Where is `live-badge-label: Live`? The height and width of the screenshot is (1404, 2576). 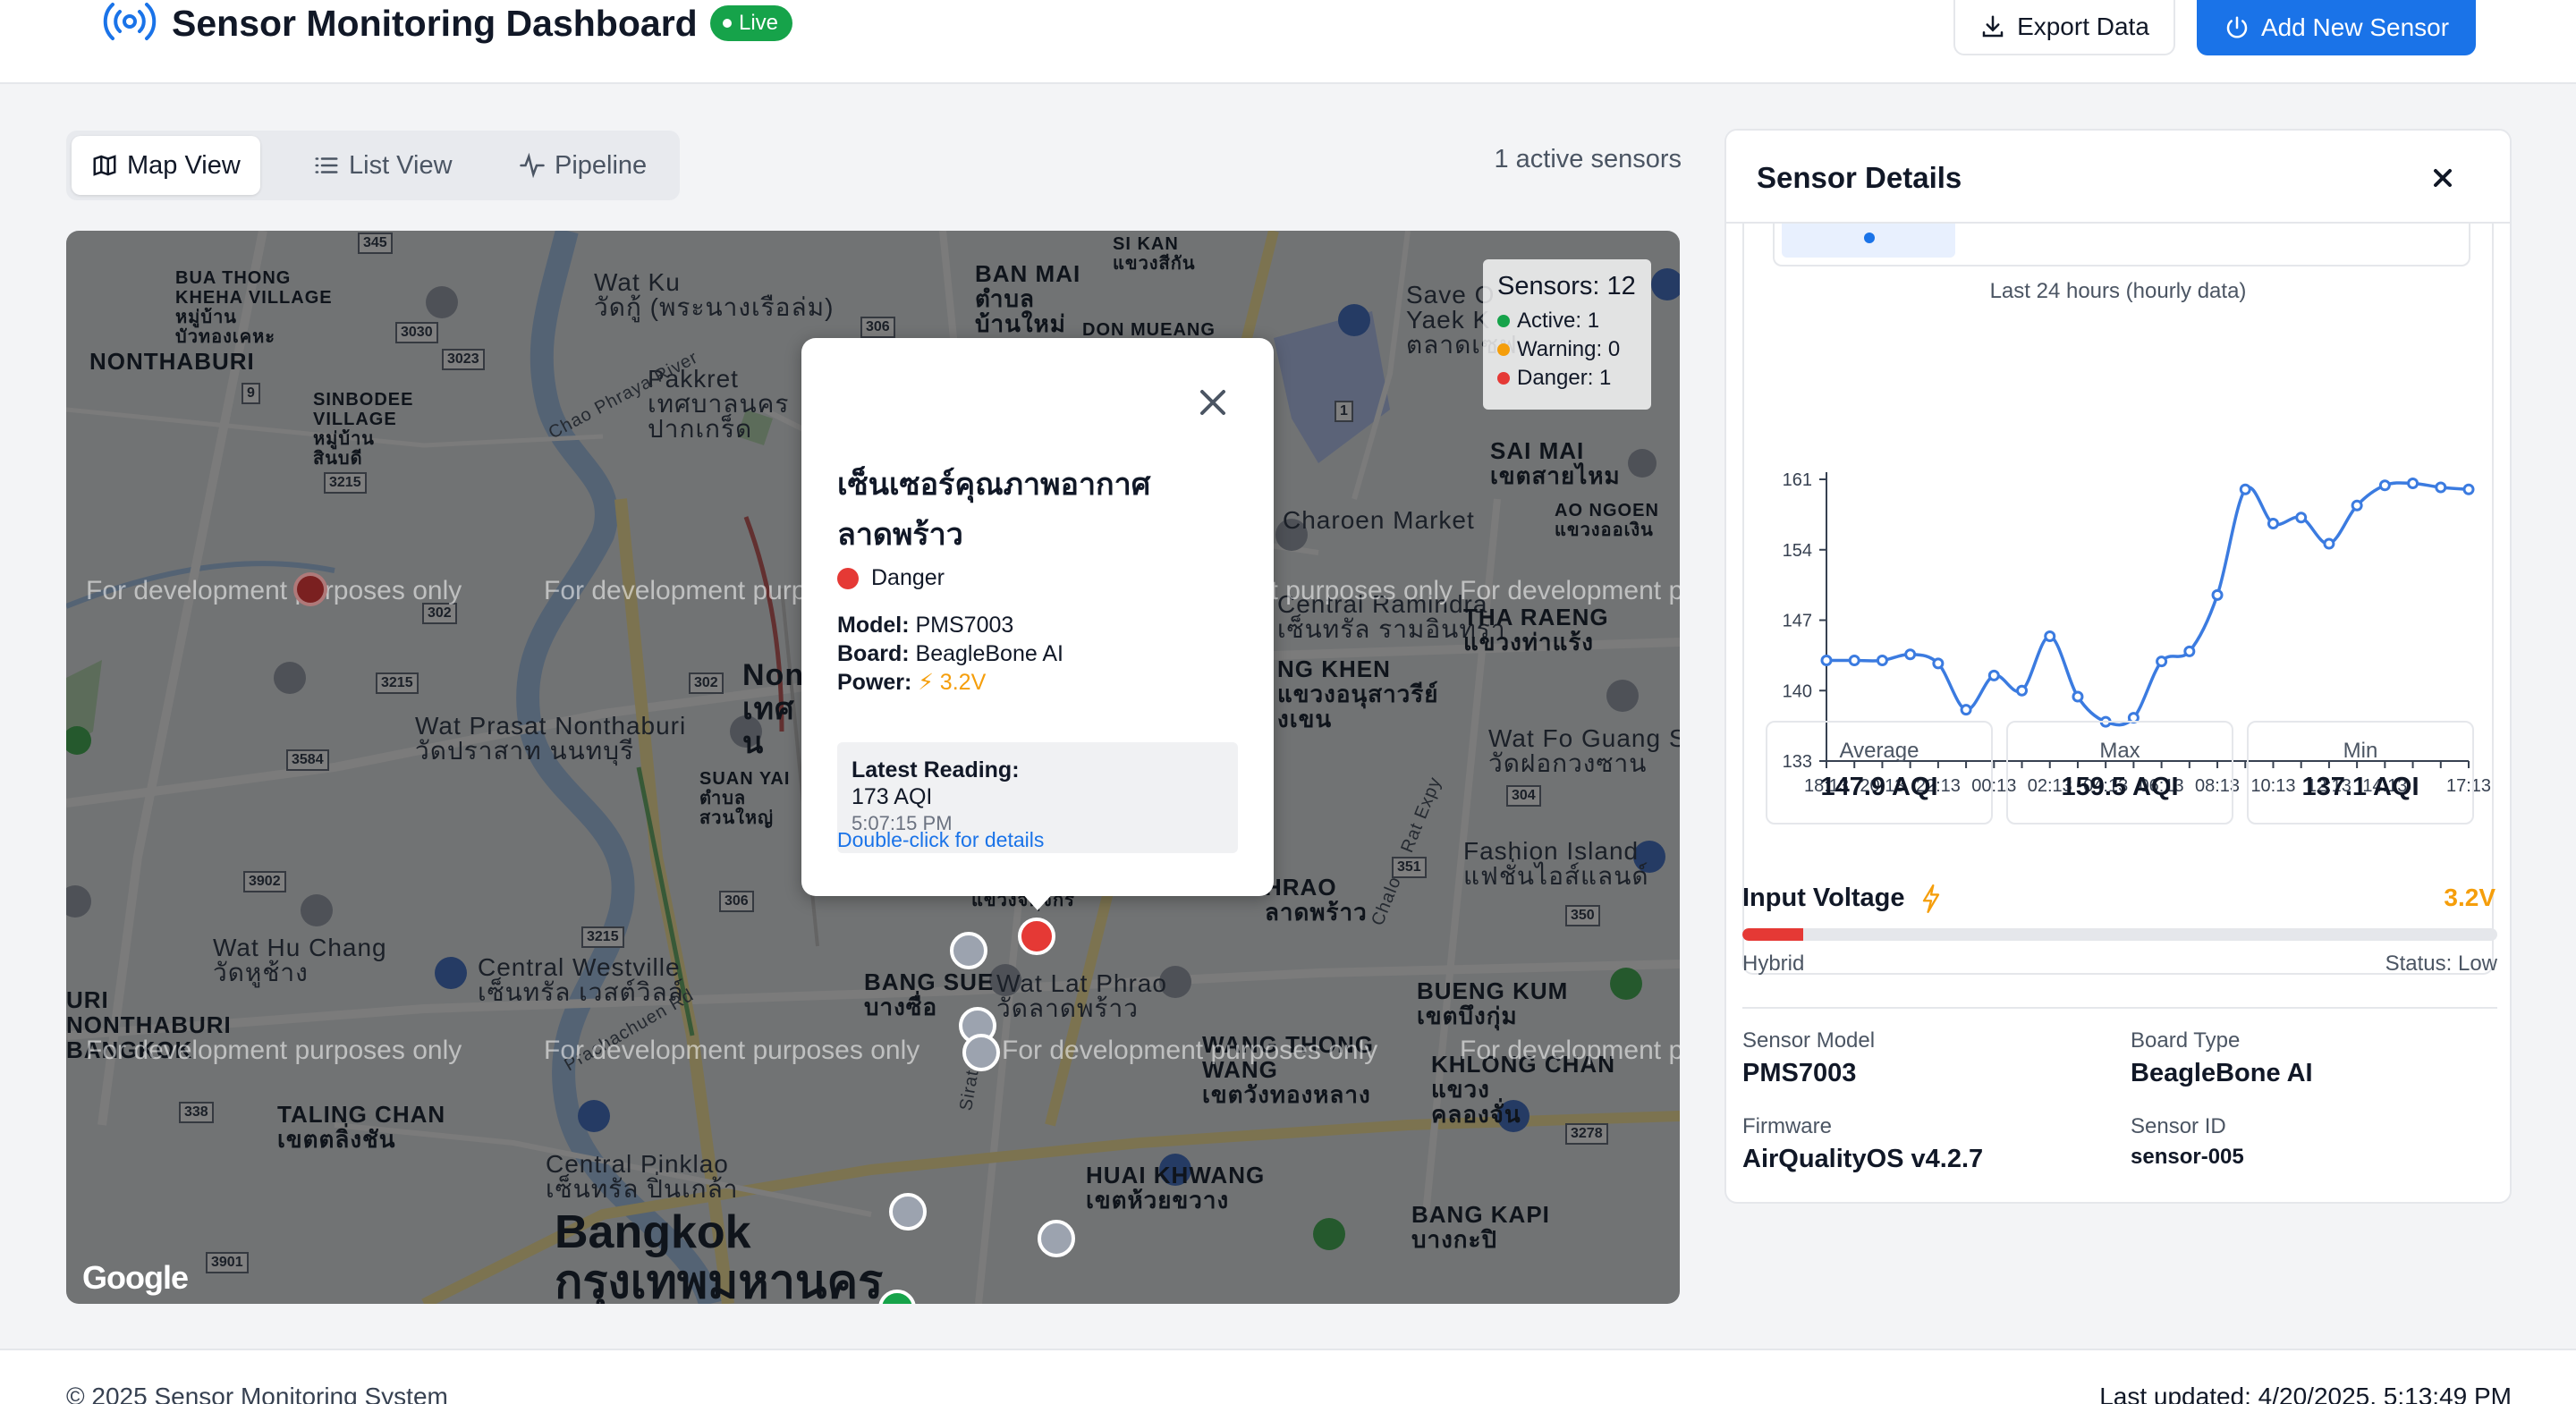
live-badge-label: Live is located at coordinates (759, 23).